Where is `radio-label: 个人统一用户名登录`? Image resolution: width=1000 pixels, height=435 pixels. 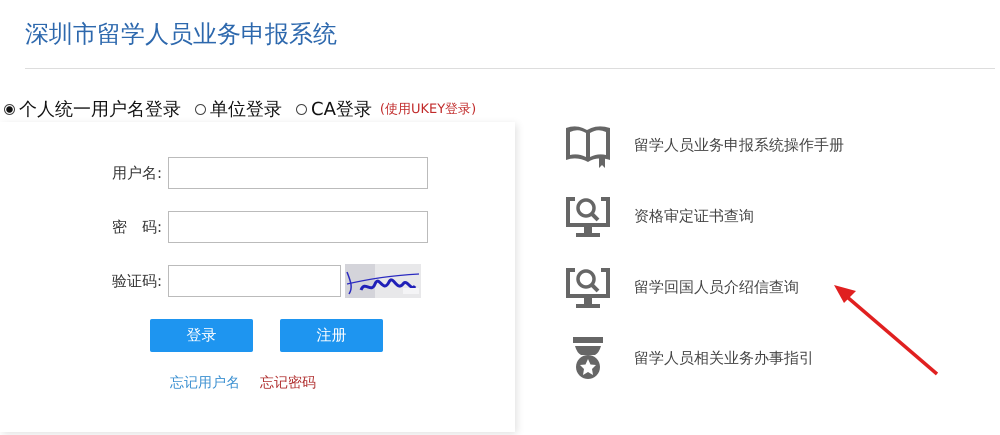
radio-label: 个人统一用户名登录 is located at coordinates (100, 109).